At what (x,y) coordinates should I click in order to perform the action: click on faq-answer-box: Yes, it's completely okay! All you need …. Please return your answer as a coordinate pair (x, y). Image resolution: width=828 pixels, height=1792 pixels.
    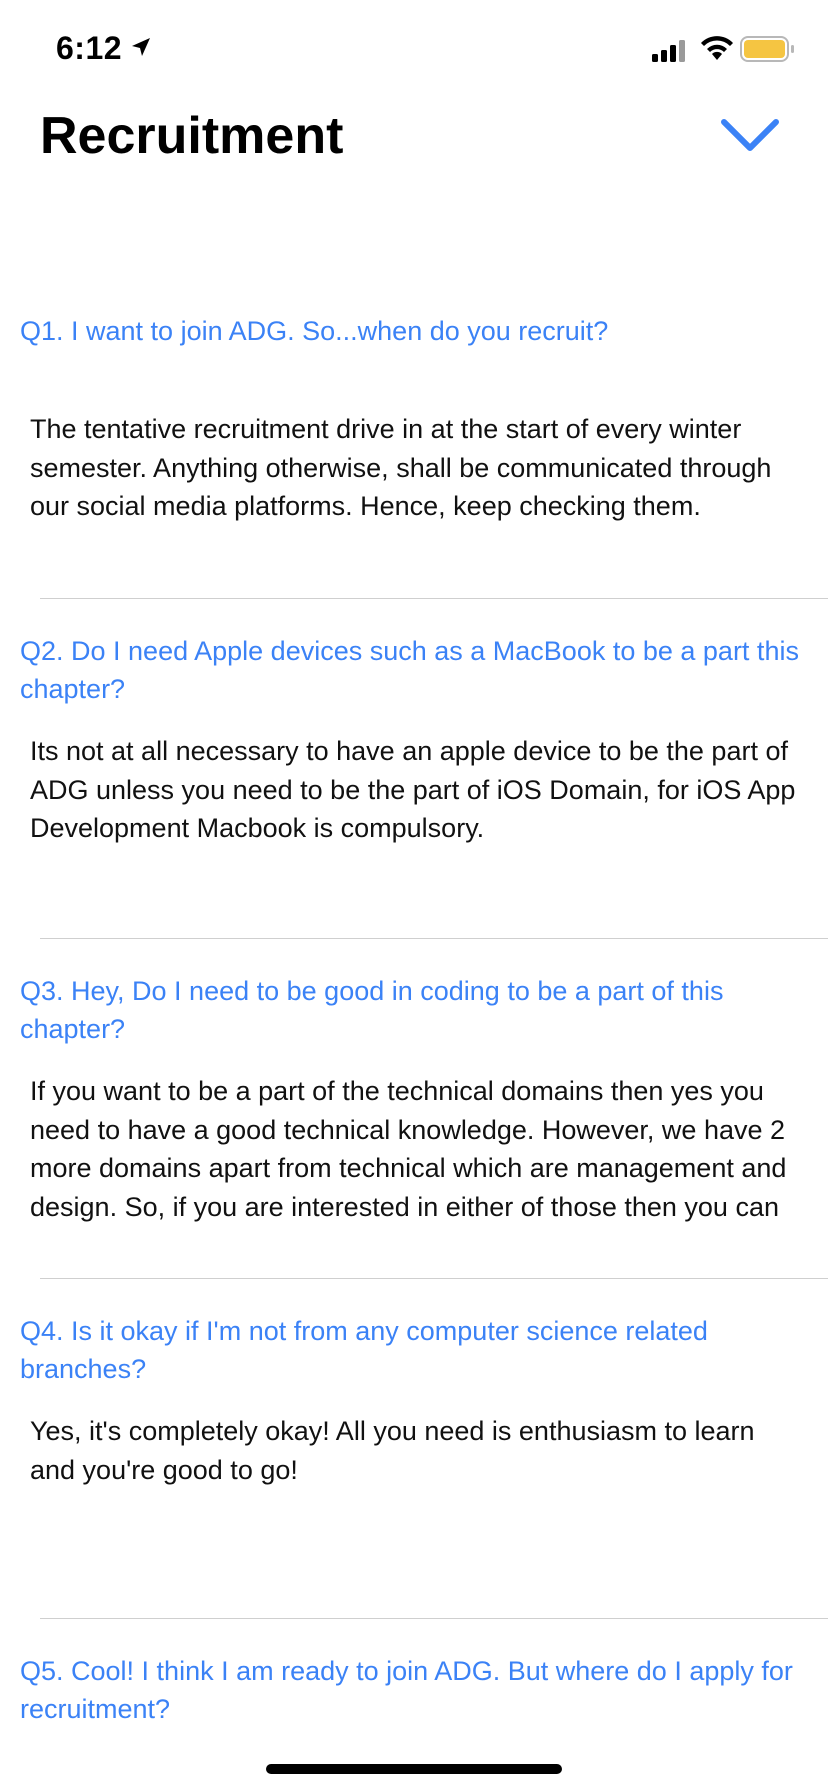
    Looking at the image, I should click on (415, 1492).